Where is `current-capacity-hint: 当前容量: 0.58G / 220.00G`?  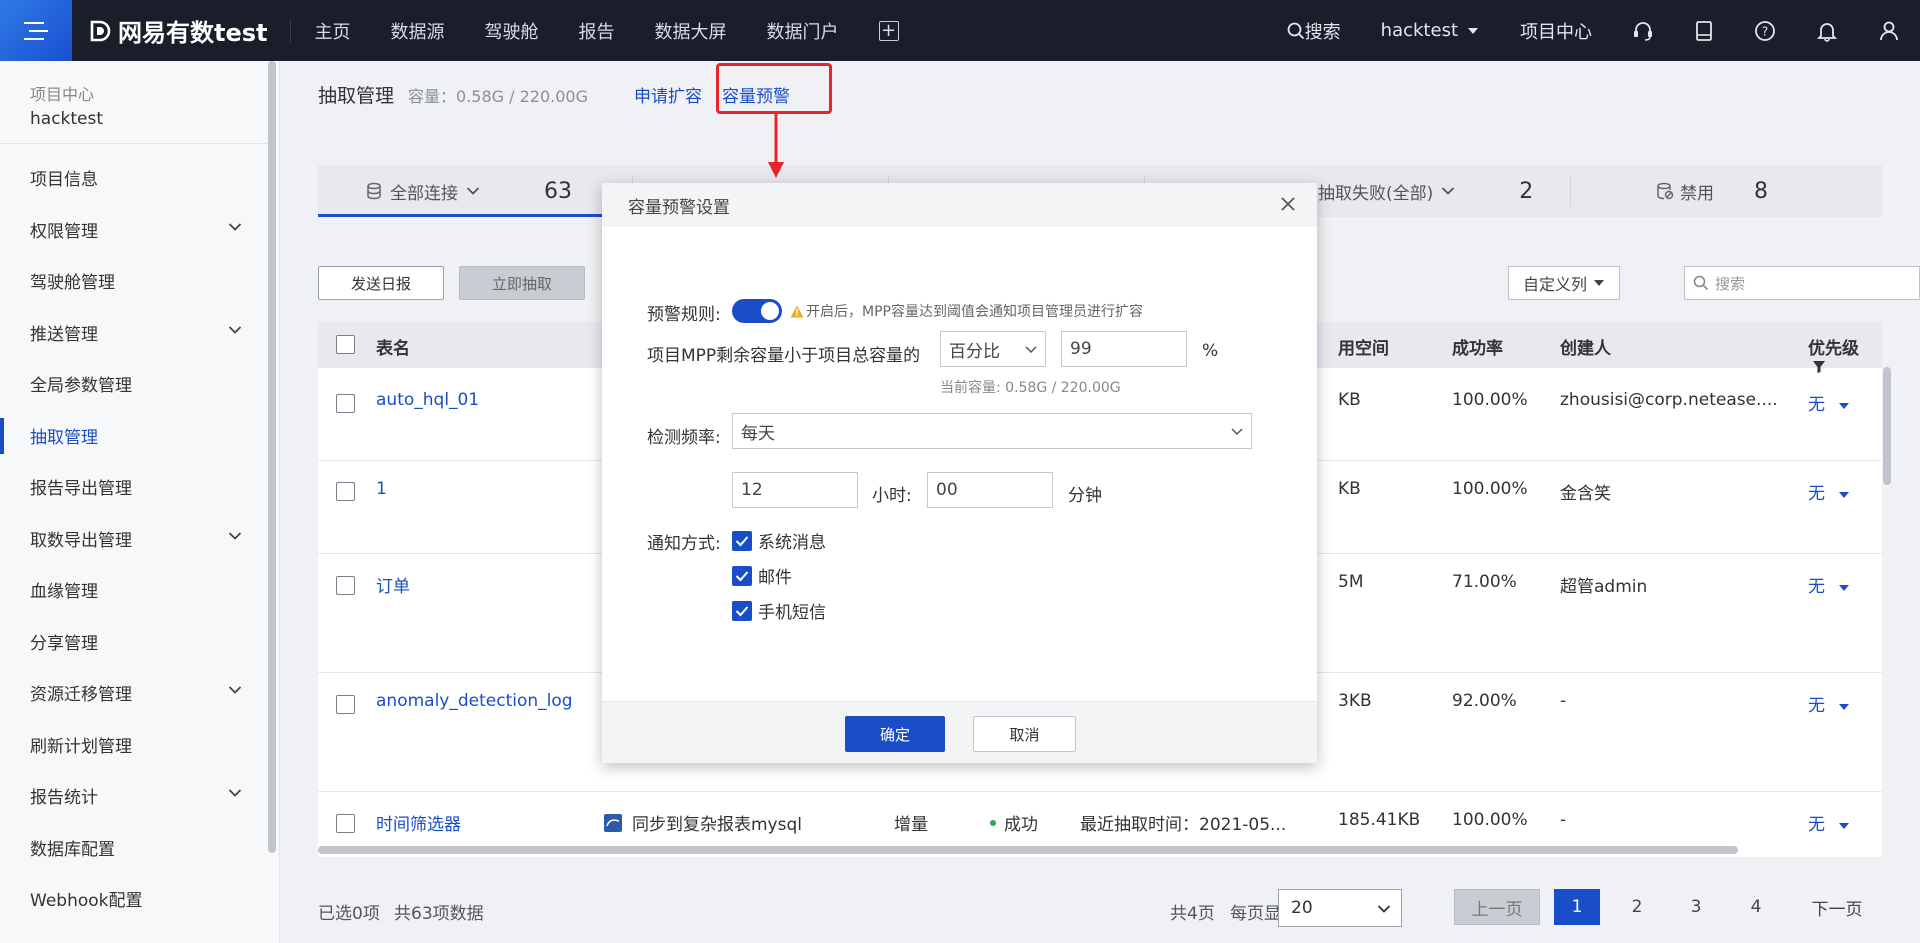
current-capacity-hint: 当前容量: 0.58G / 220.00G is located at coordinates (1030, 388).